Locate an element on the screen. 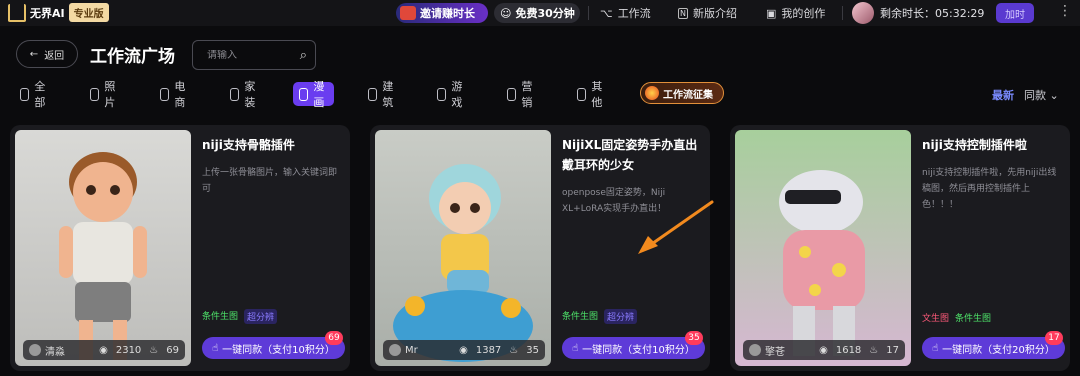  nav-new-intro: N 新版介绍 is located at coordinates (707, 13).